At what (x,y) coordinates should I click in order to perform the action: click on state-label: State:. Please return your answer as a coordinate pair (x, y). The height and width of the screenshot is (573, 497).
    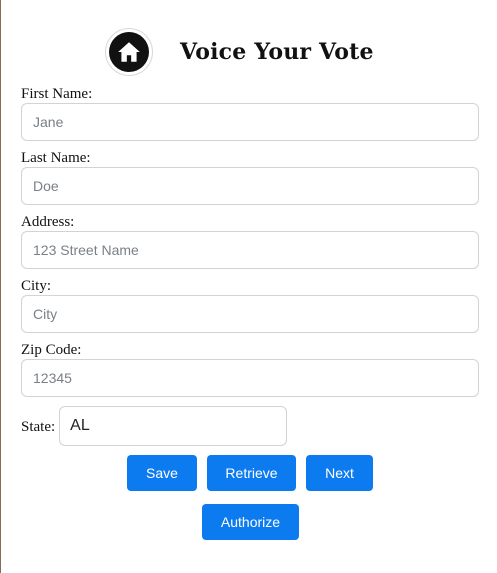
    Looking at the image, I should click on (38, 426).